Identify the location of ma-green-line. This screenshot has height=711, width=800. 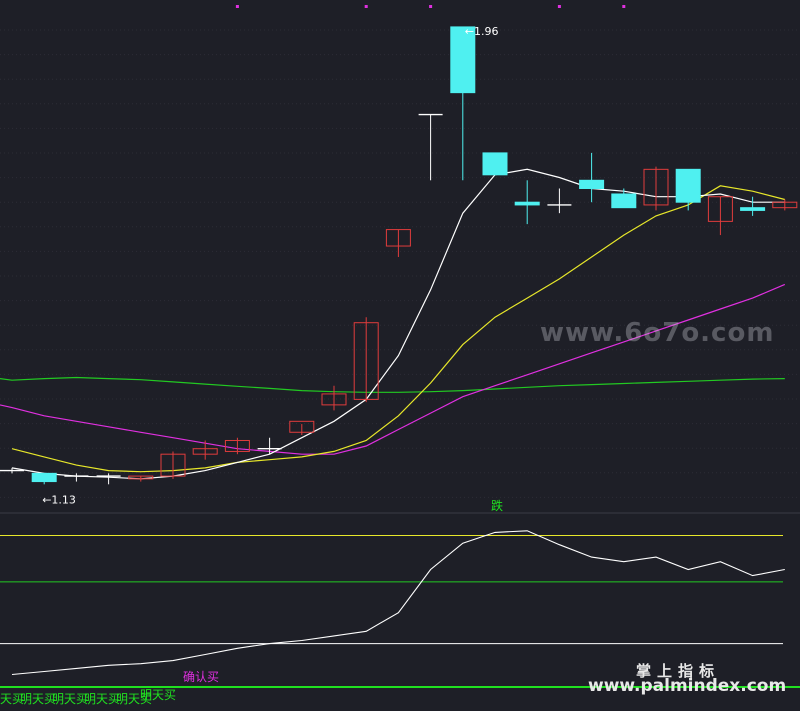
(392, 384).